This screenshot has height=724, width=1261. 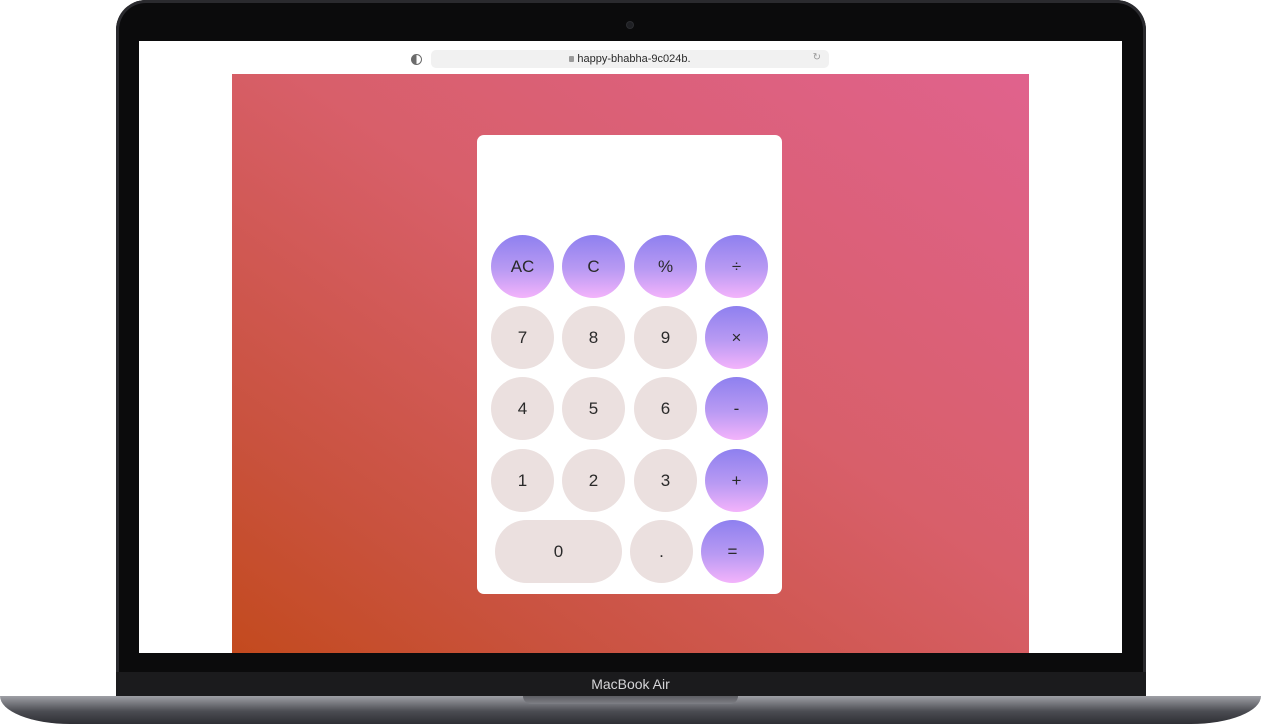 What do you see at coordinates (572, 59) in the screenshot?
I see `lock-icon` at bounding box center [572, 59].